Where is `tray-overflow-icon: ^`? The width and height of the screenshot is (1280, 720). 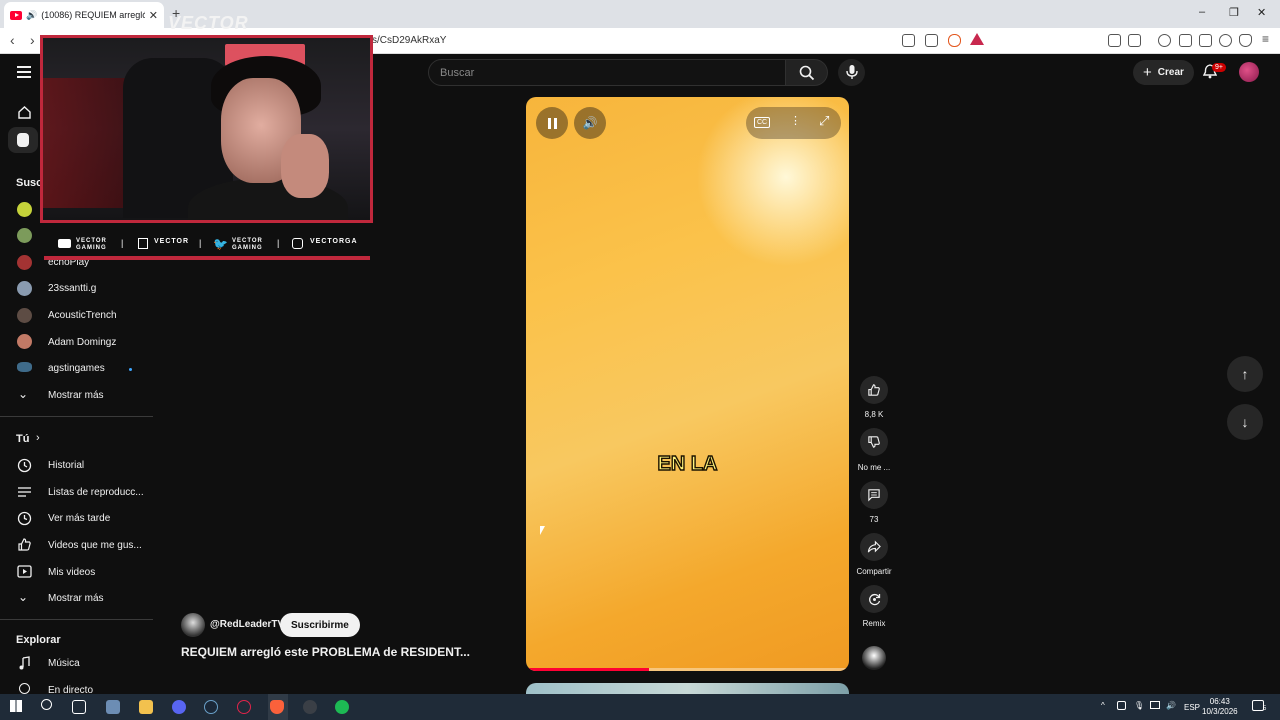
tray-overflow-icon: ^ is located at coordinates (1103, 705).